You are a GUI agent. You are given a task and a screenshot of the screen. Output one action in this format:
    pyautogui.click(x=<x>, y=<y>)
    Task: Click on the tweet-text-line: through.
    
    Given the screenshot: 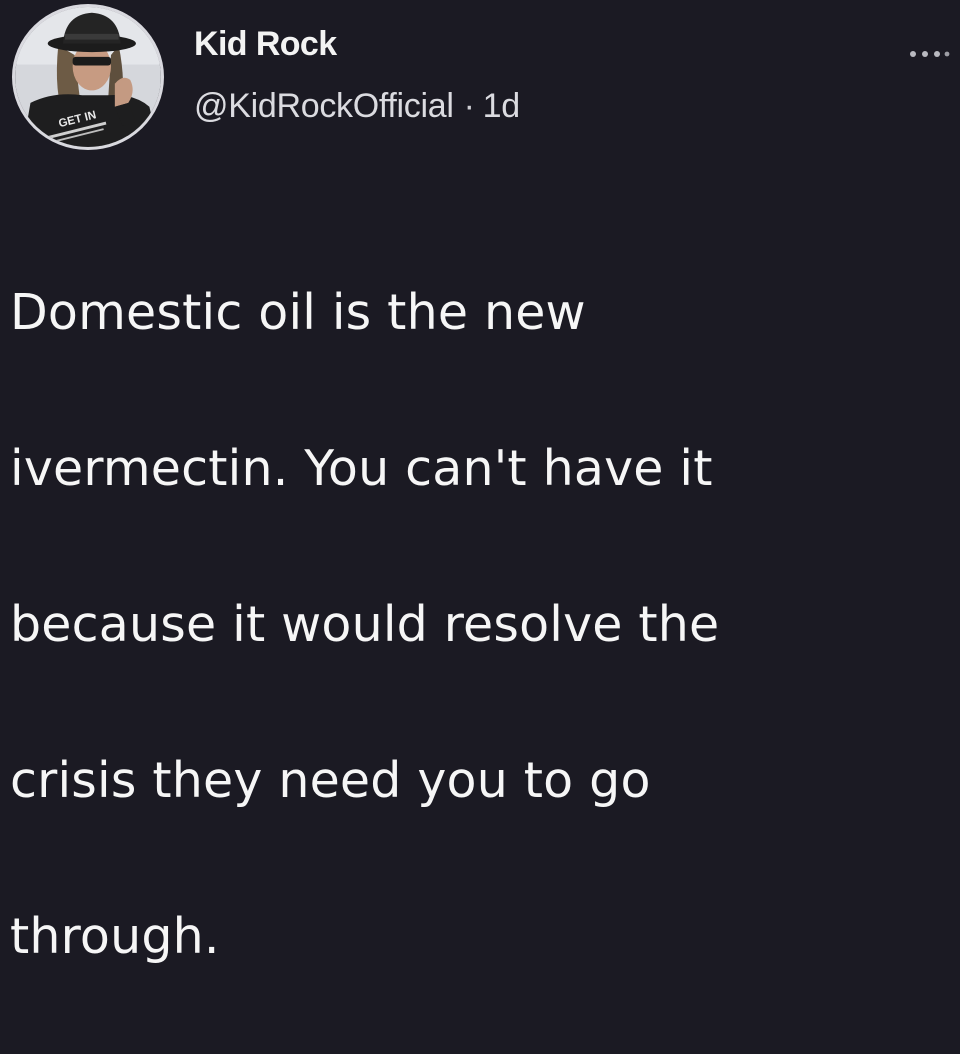 What is the action you would take?
    pyautogui.click(x=115, y=936)
    